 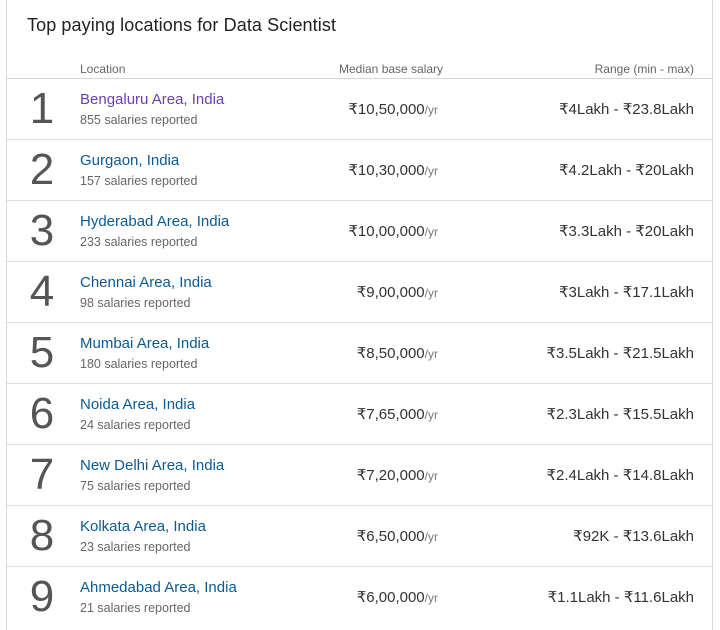 I want to click on location-link-bengaluru: Bengaluru Area, India, so click(x=152, y=99).